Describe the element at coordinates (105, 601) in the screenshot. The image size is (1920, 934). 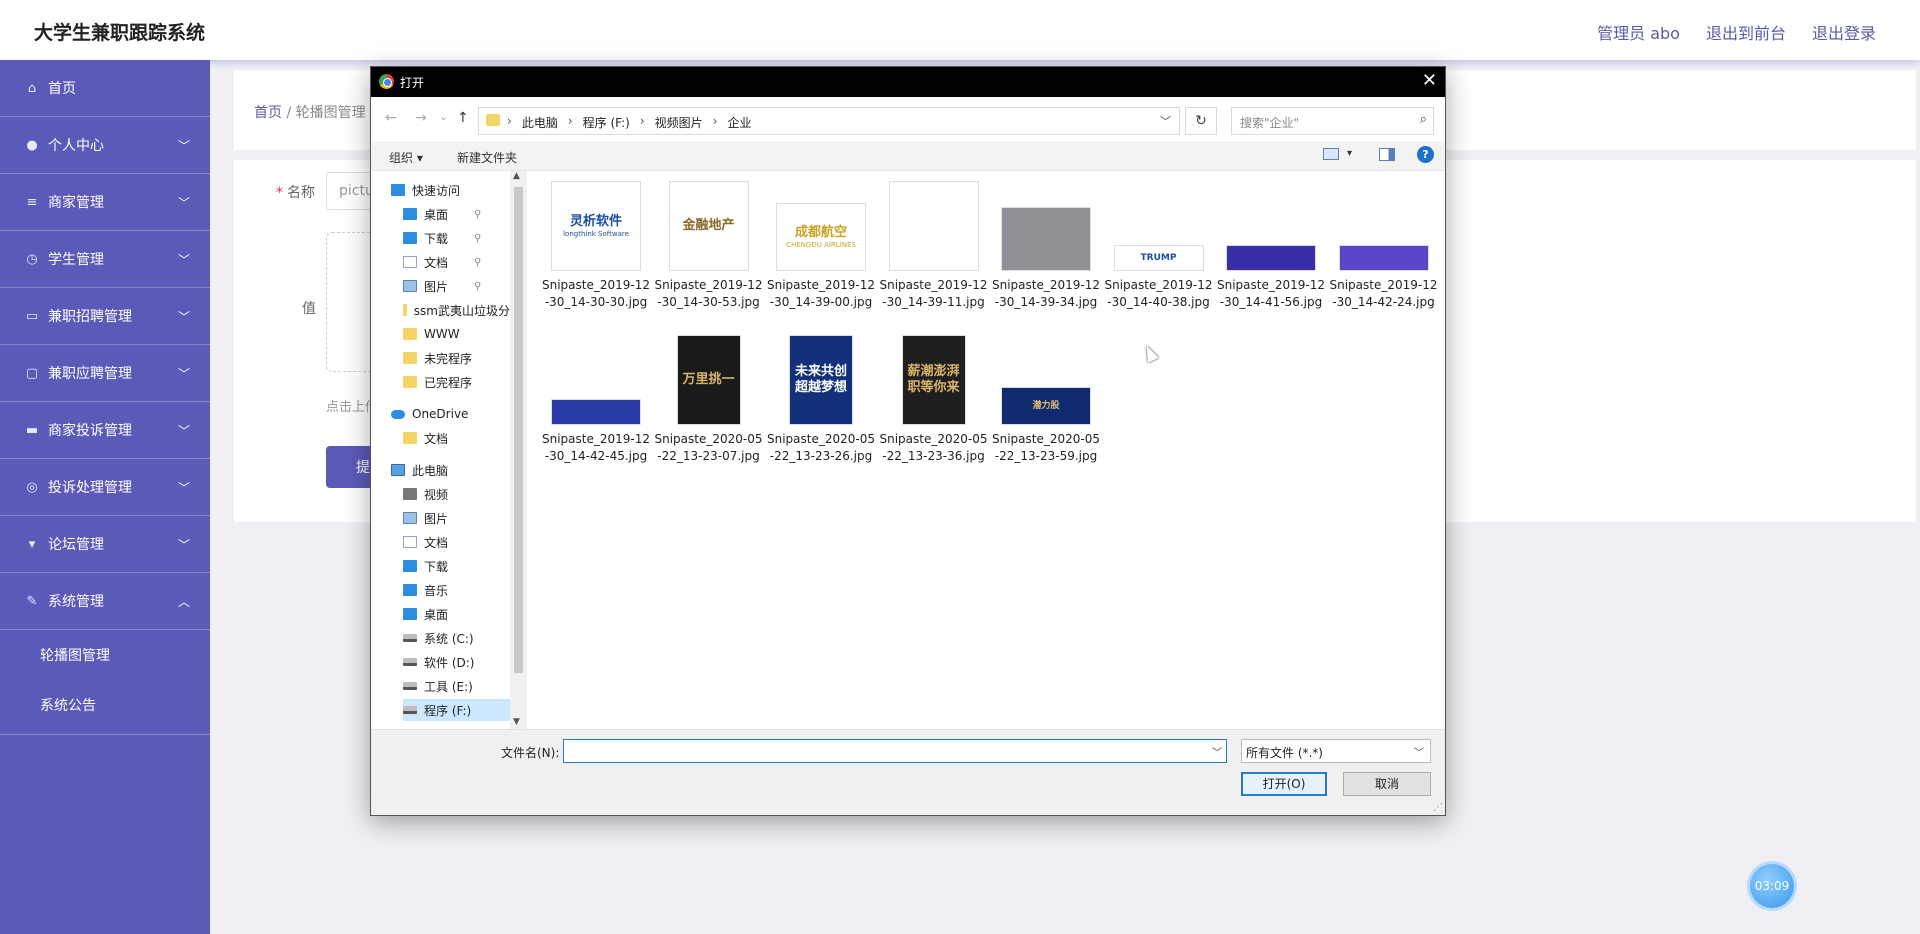
I see `sidebar-item-9: ✎ 系统管理 ︿` at that location.